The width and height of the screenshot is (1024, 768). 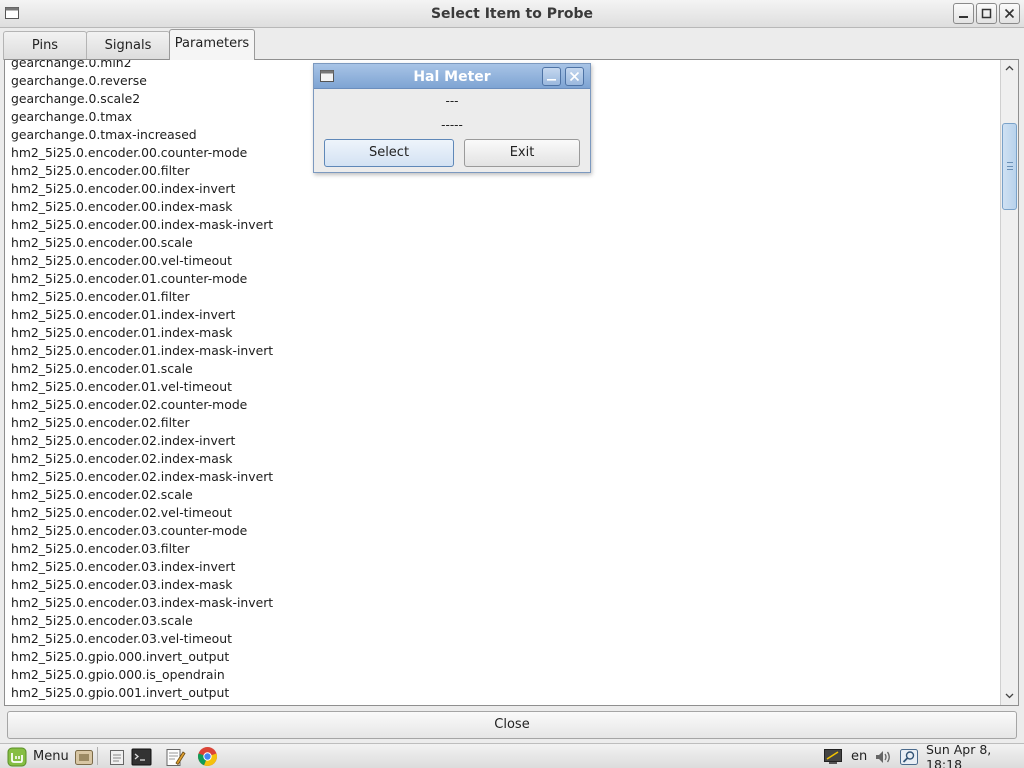 I want to click on volume-icon, so click(x=883, y=756).